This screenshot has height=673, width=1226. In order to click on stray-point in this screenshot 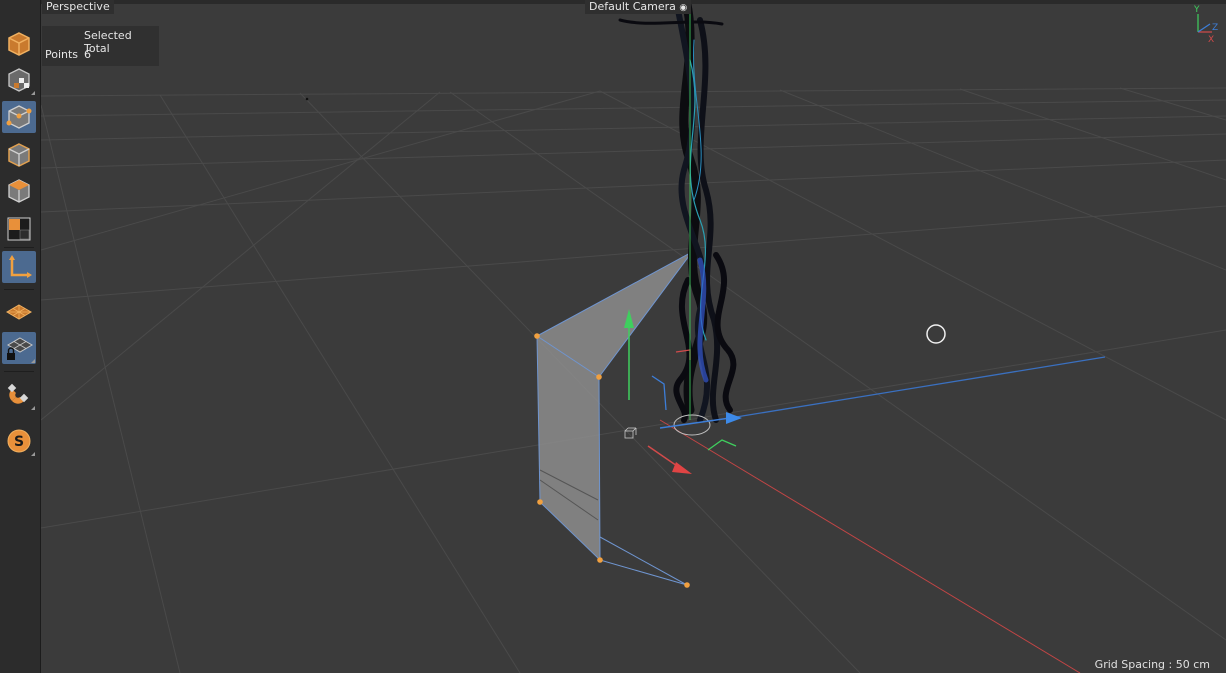, I will do `click(307, 99)`.